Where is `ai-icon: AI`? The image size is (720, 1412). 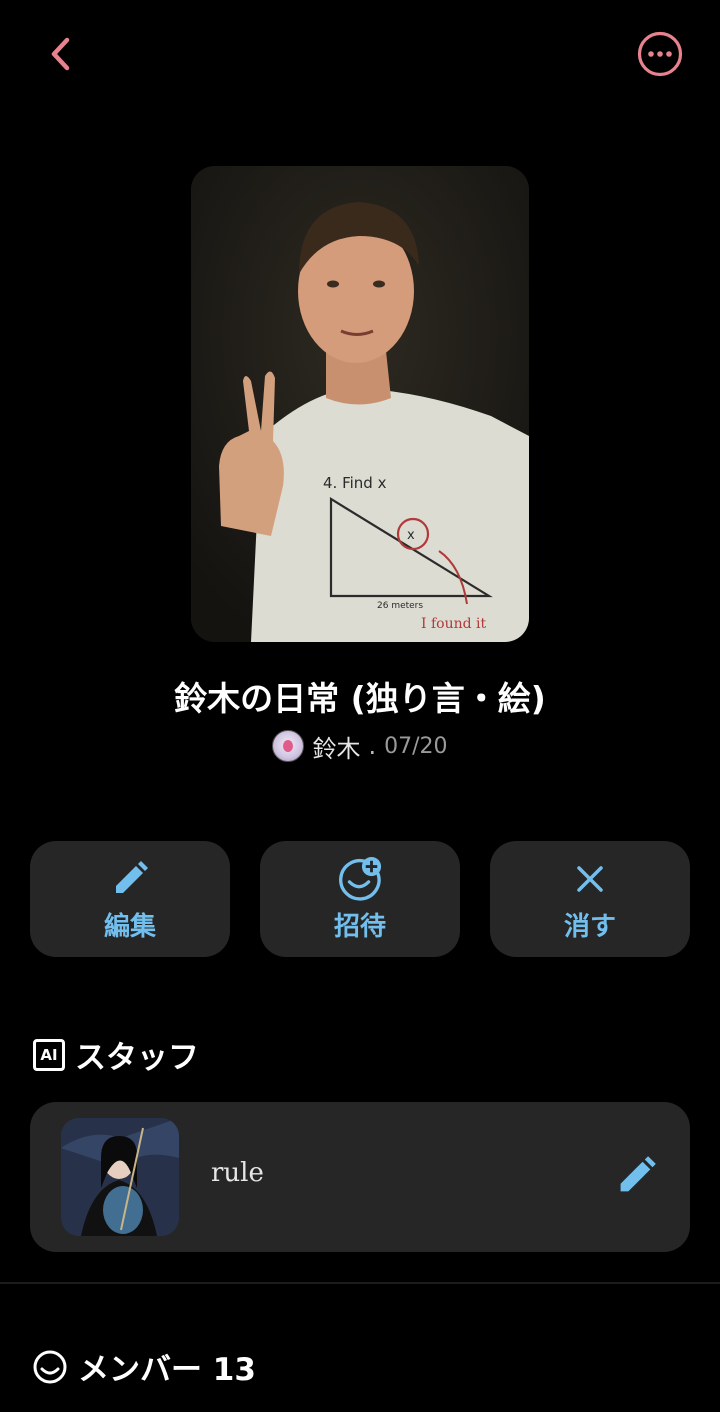
ai-icon: AI is located at coordinates (49, 1054).